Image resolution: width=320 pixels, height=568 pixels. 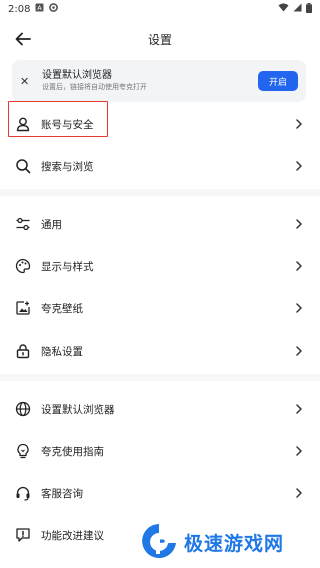 What do you see at coordinates (160, 224) in the screenshot?
I see `settings-item-general: 通用` at bounding box center [160, 224].